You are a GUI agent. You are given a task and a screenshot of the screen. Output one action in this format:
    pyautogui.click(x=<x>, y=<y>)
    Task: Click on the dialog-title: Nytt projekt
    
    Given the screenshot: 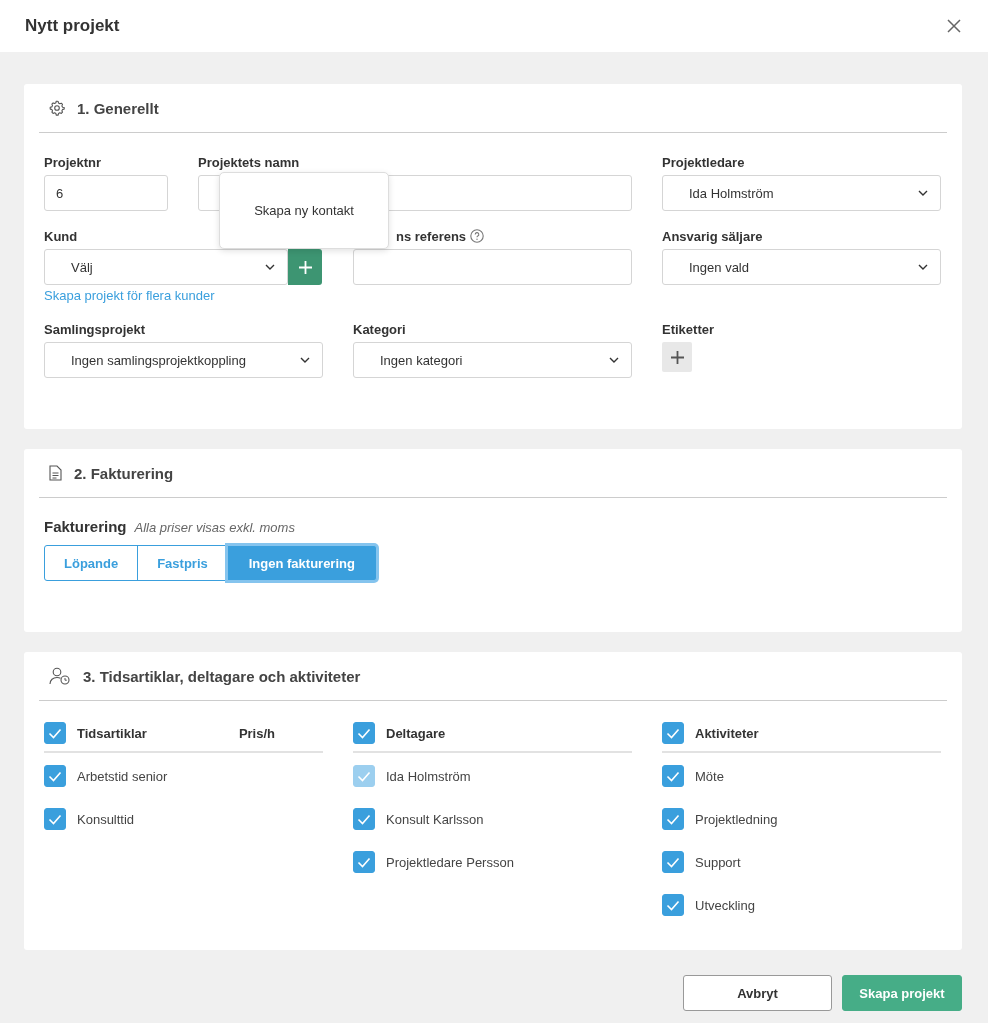 What is the action you would take?
    pyautogui.click(x=72, y=26)
    